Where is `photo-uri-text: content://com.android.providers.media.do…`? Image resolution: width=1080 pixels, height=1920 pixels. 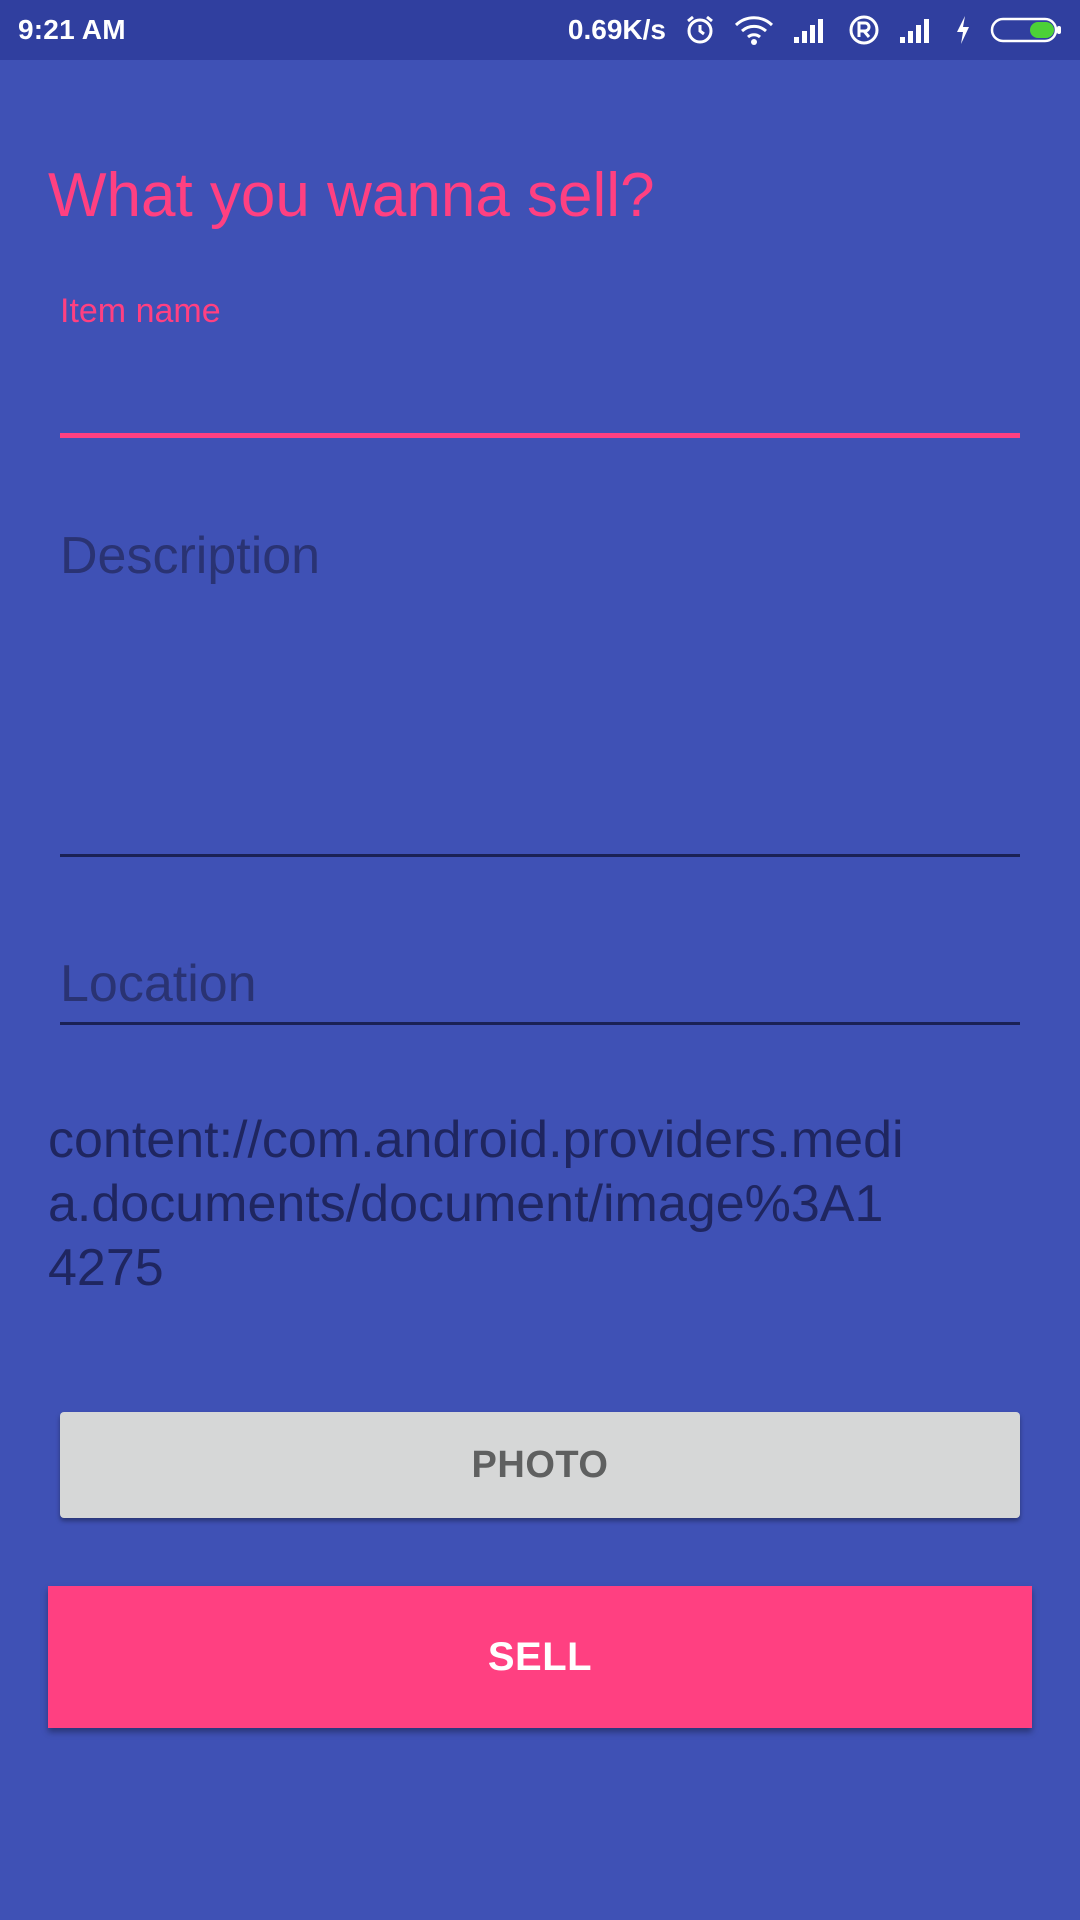
photo-uri-text: content://com.android.providers.media.do… is located at coordinates (476, 1204).